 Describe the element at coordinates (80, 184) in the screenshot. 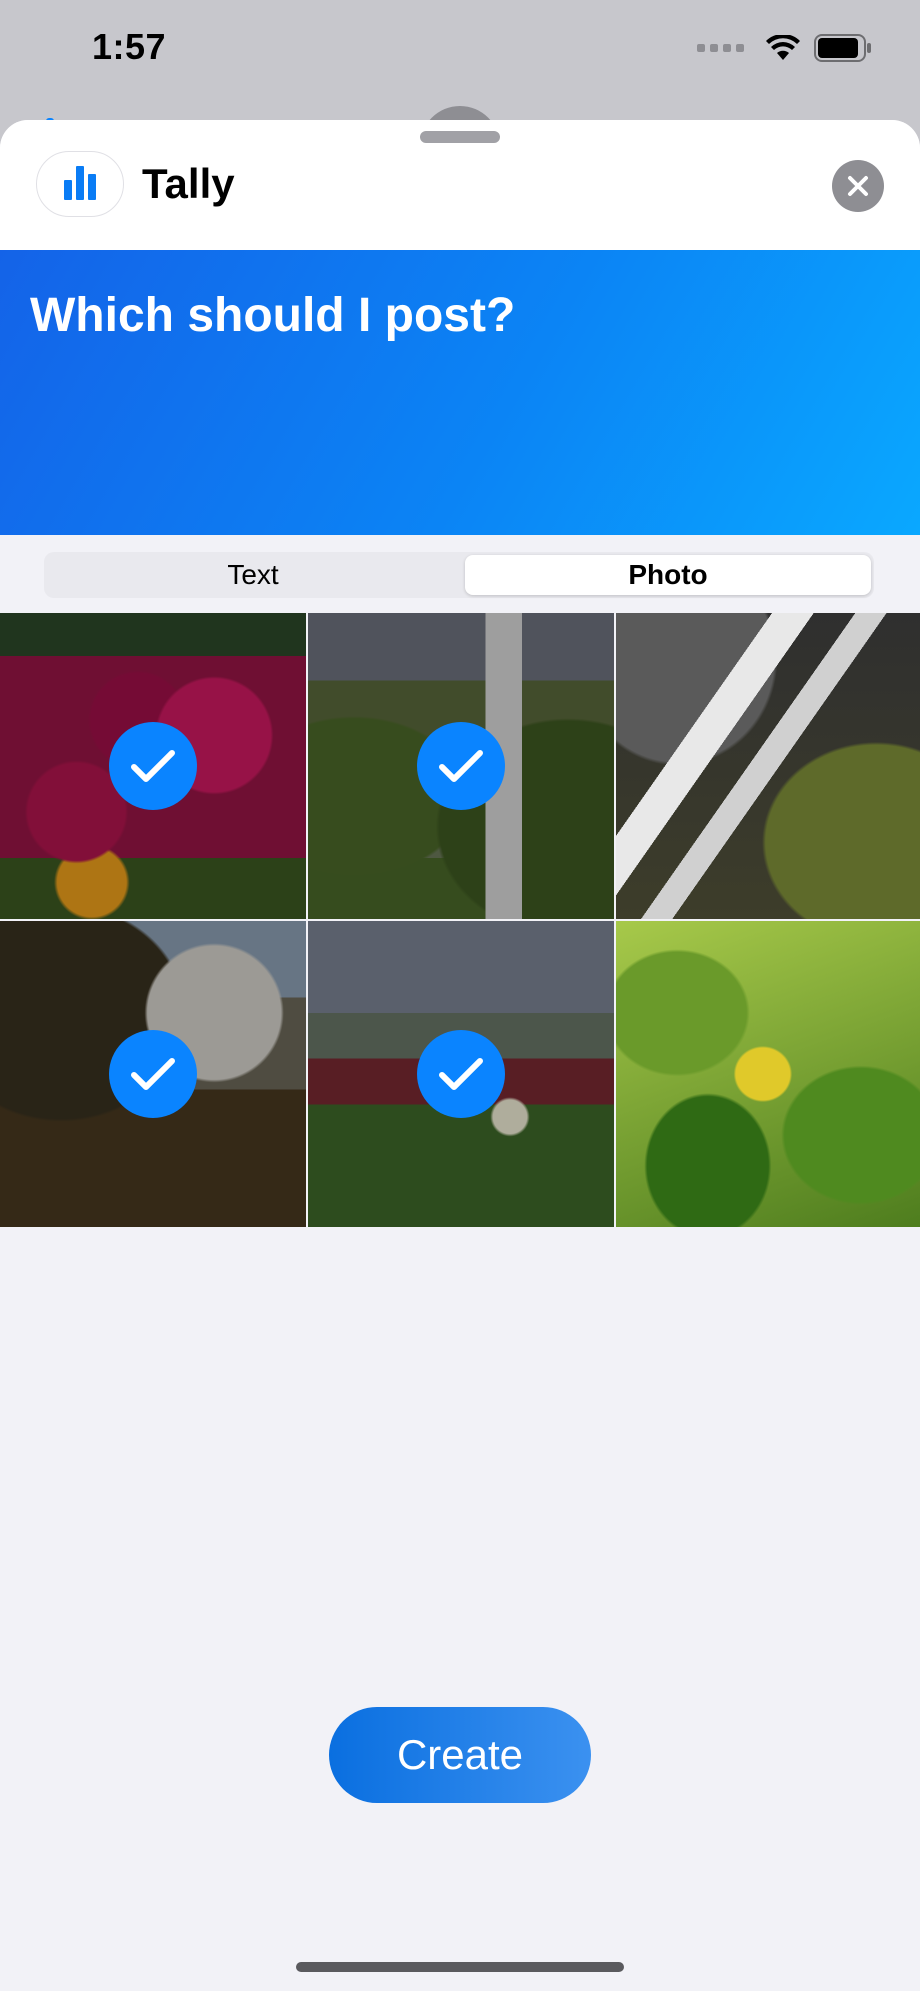

I see `bar-chart-icon` at that location.